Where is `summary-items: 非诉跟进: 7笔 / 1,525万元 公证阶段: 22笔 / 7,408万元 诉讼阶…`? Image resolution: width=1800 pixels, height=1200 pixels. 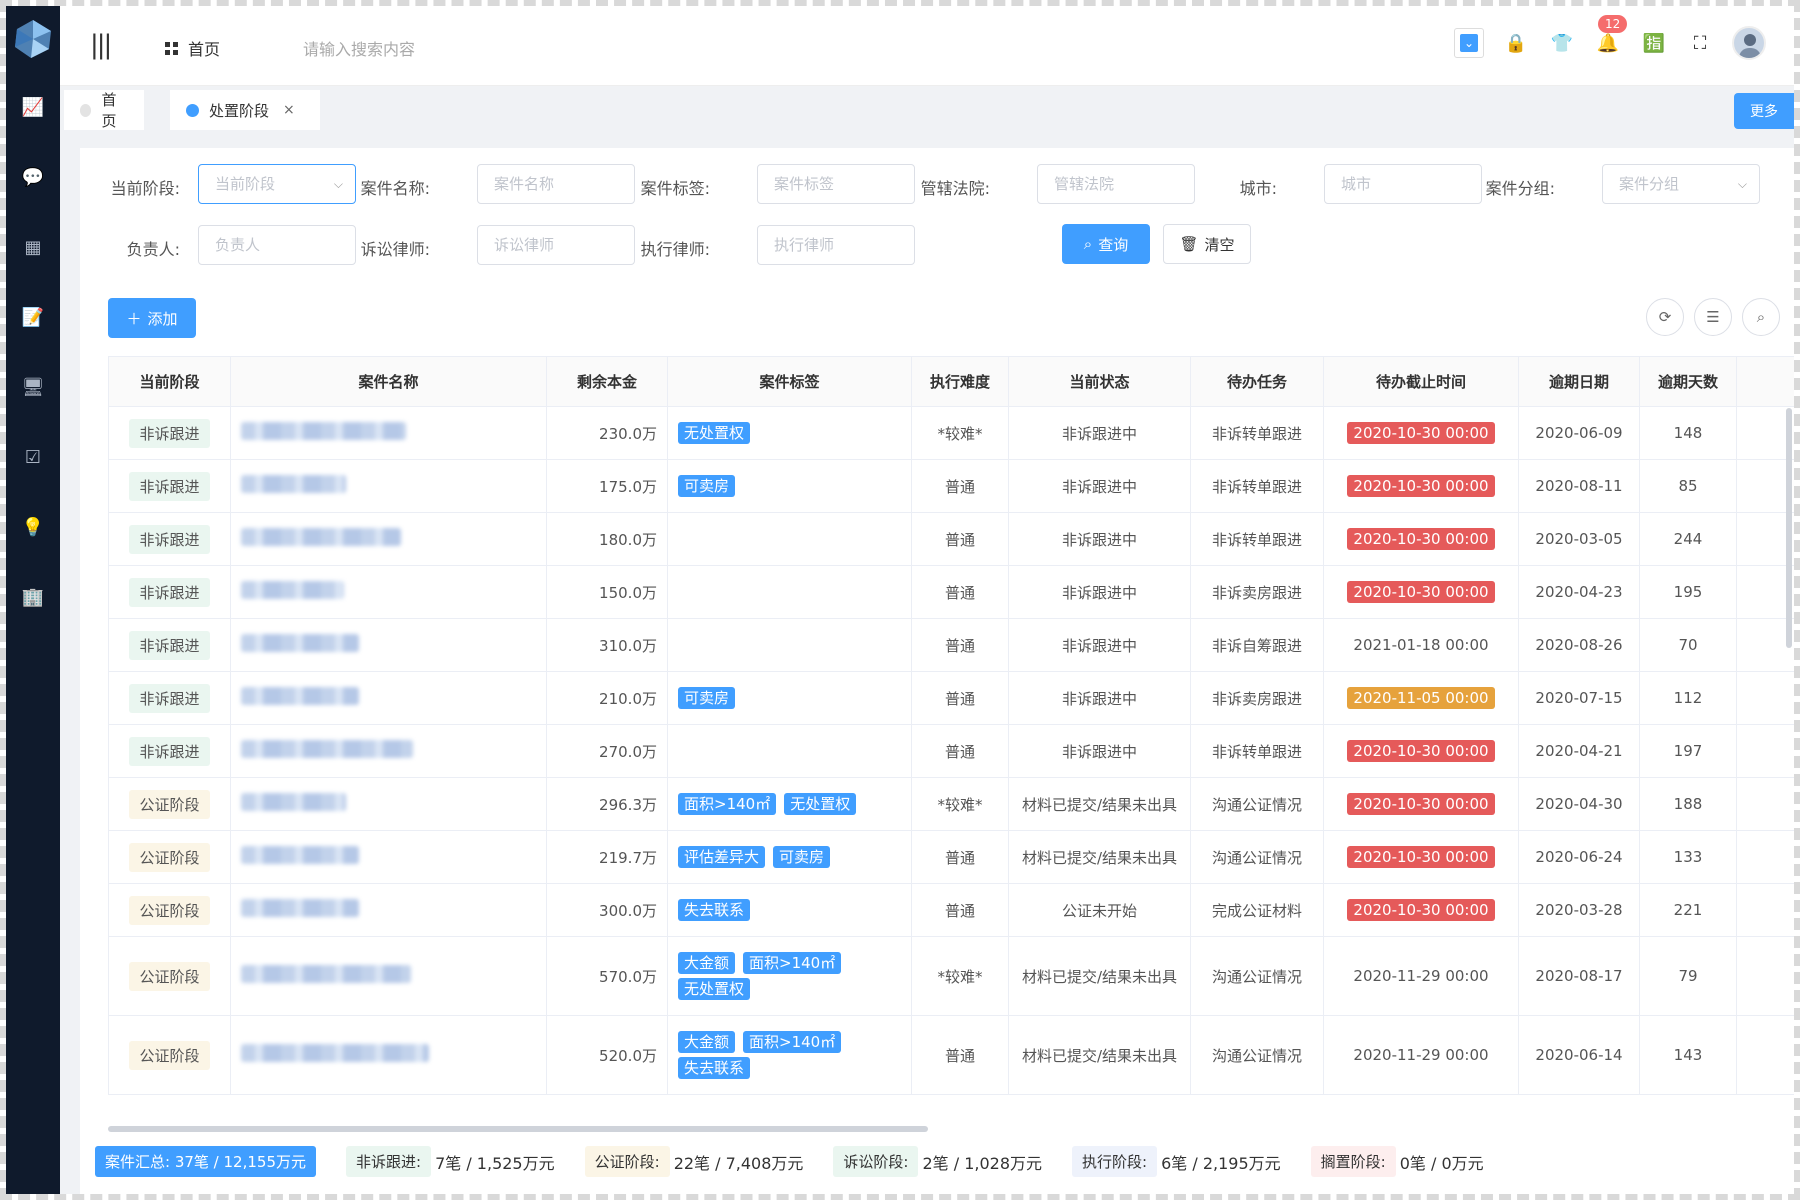
summary-items: 非诉跟进: 7笔 / 1,525万元 公证阶段: 22笔 / 7,408万元 诉讼阶… is located at coordinates (930, 1161).